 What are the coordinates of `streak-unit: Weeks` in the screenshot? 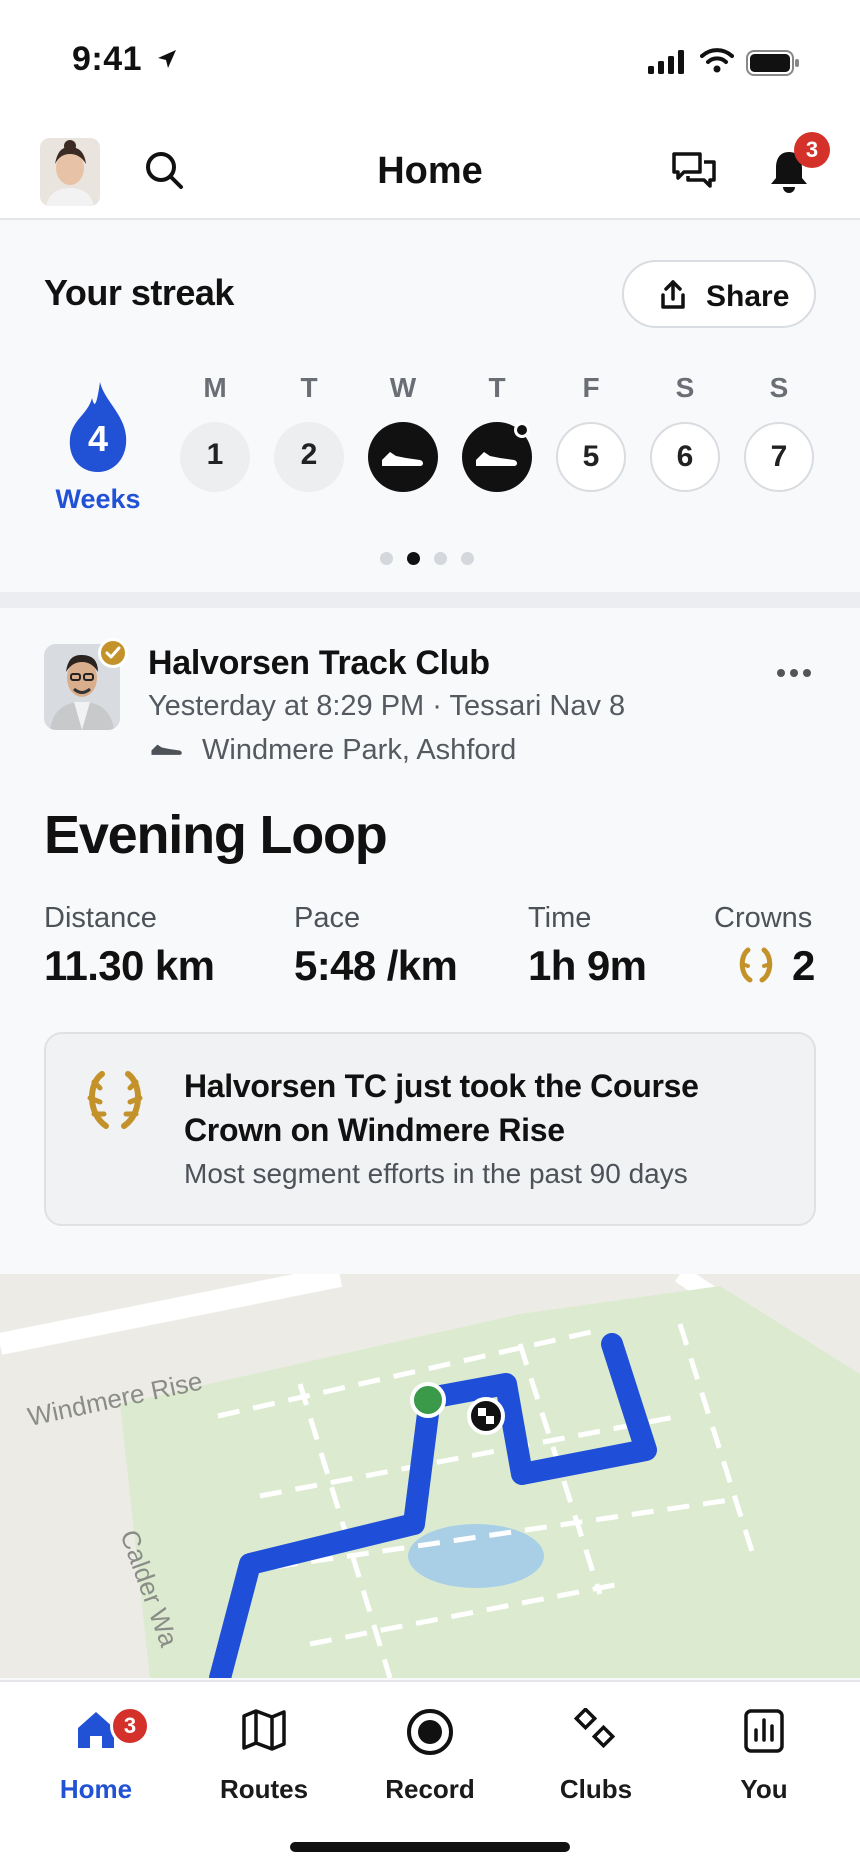 It's located at (98, 499).